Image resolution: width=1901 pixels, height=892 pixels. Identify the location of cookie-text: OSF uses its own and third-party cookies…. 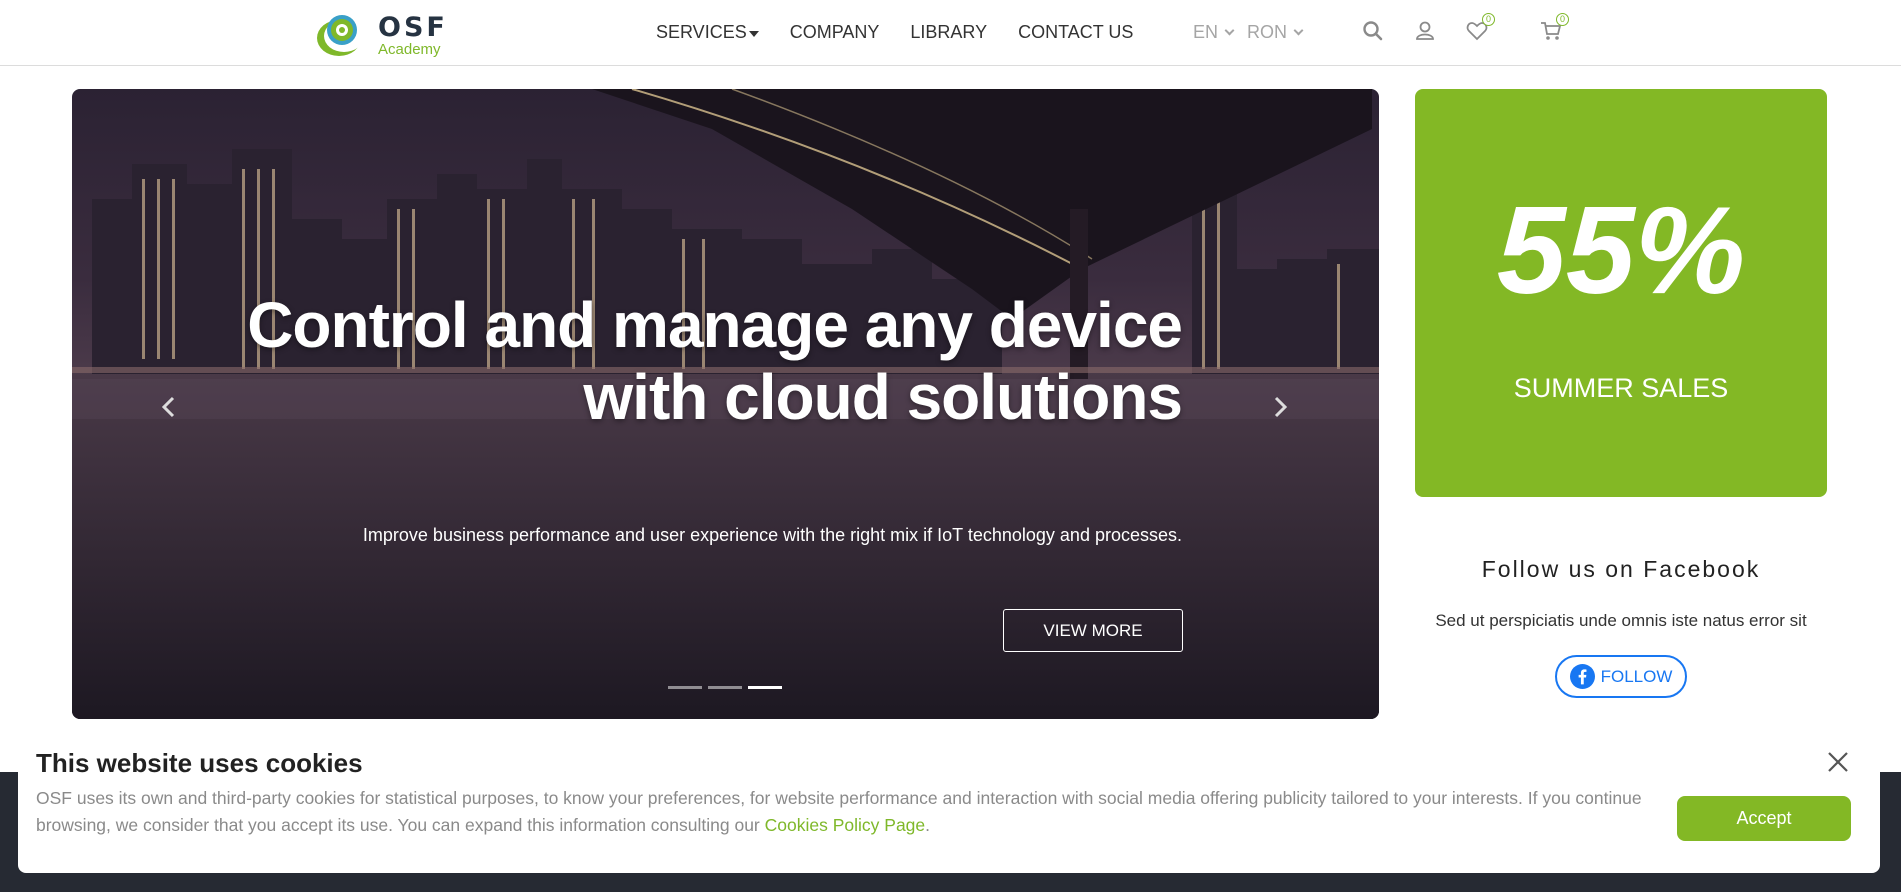
(856, 812).